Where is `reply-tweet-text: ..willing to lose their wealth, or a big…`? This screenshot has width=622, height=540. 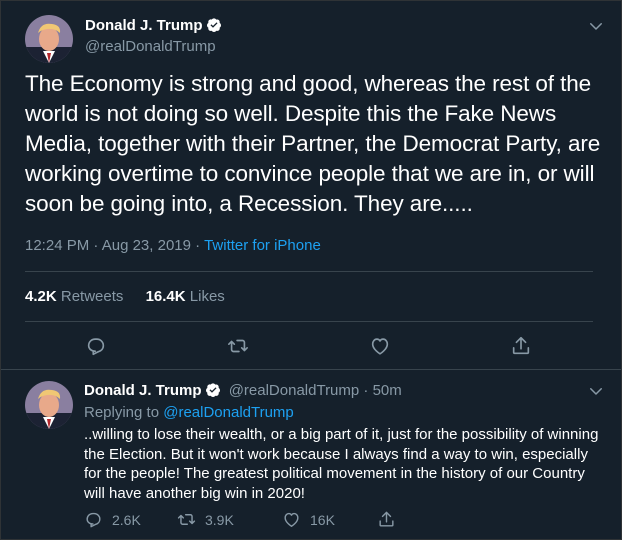 reply-tweet-text: ..willing to lose their wealth, or a big… is located at coordinates (341, 464).